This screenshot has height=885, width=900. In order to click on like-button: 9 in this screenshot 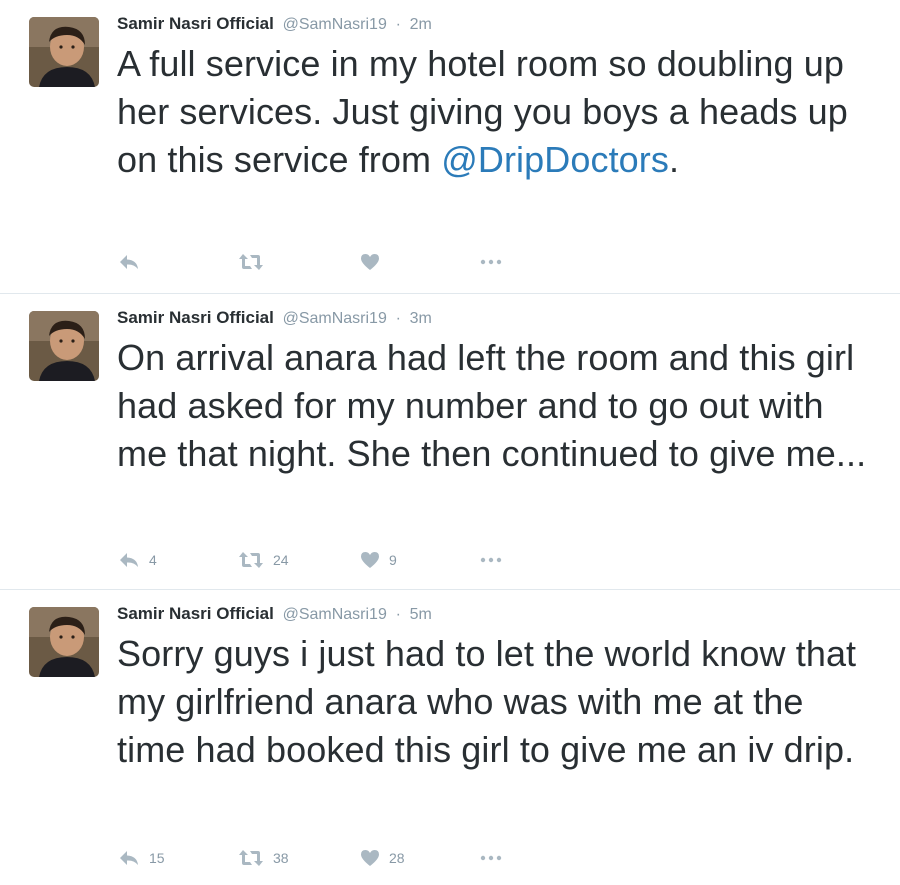, I will do `click(378, 560)`.